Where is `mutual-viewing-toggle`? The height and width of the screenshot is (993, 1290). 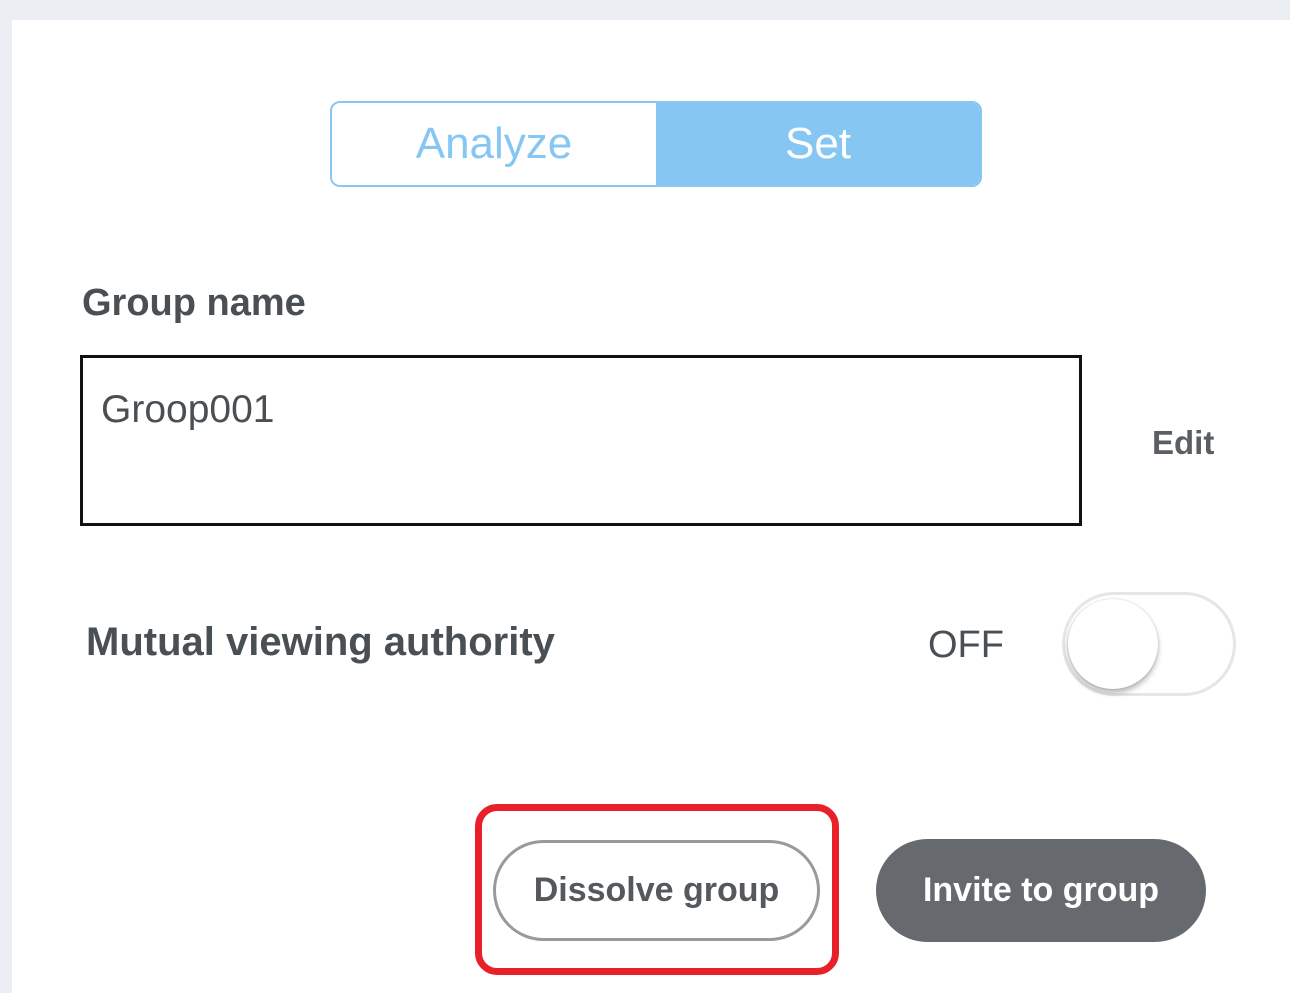 mutual-viewing-toggle is located at coordinates (1149, 644).